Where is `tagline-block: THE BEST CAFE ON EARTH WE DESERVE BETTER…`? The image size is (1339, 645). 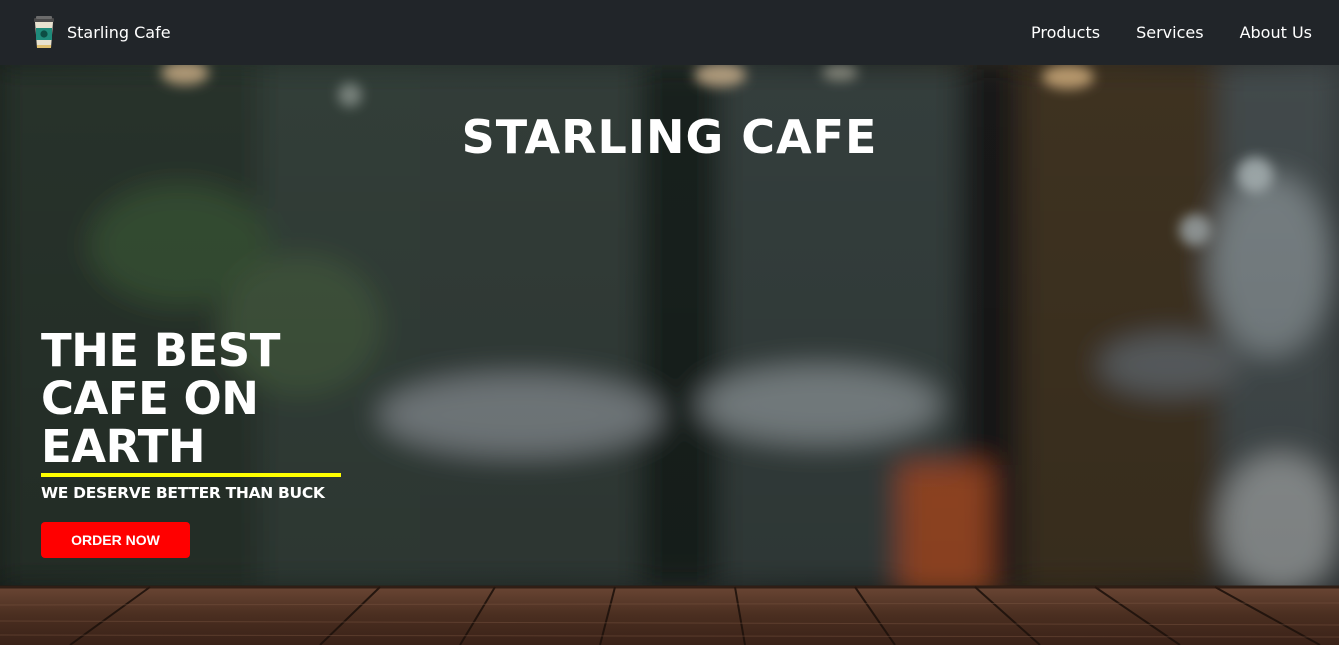 tagline-block: THE BEST CAFE ON EARTH WE DESERVE BETTER… is located at coordinates (191, 414).